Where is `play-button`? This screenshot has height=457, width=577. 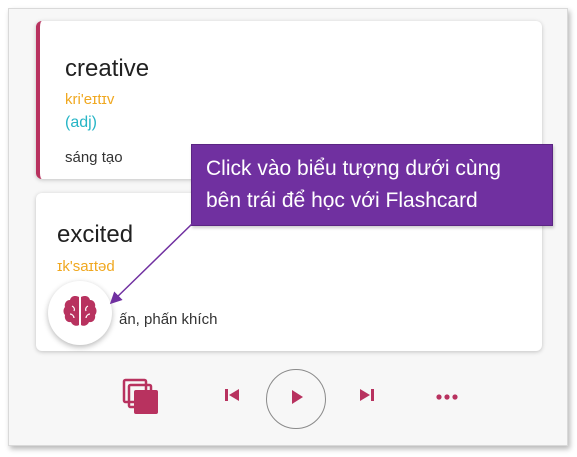
play-button is located at coordinates (296, 399).